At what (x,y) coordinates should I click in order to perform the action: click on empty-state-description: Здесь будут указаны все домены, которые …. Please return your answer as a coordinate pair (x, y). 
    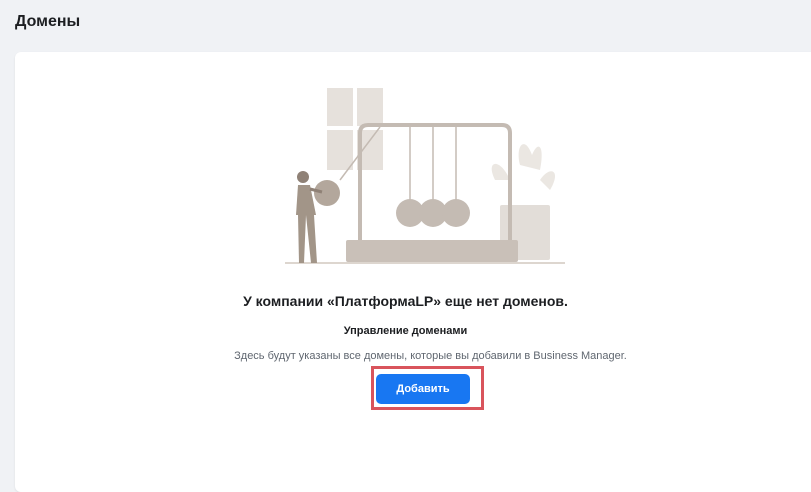
    Looking at the image, I should click on (430, 356).